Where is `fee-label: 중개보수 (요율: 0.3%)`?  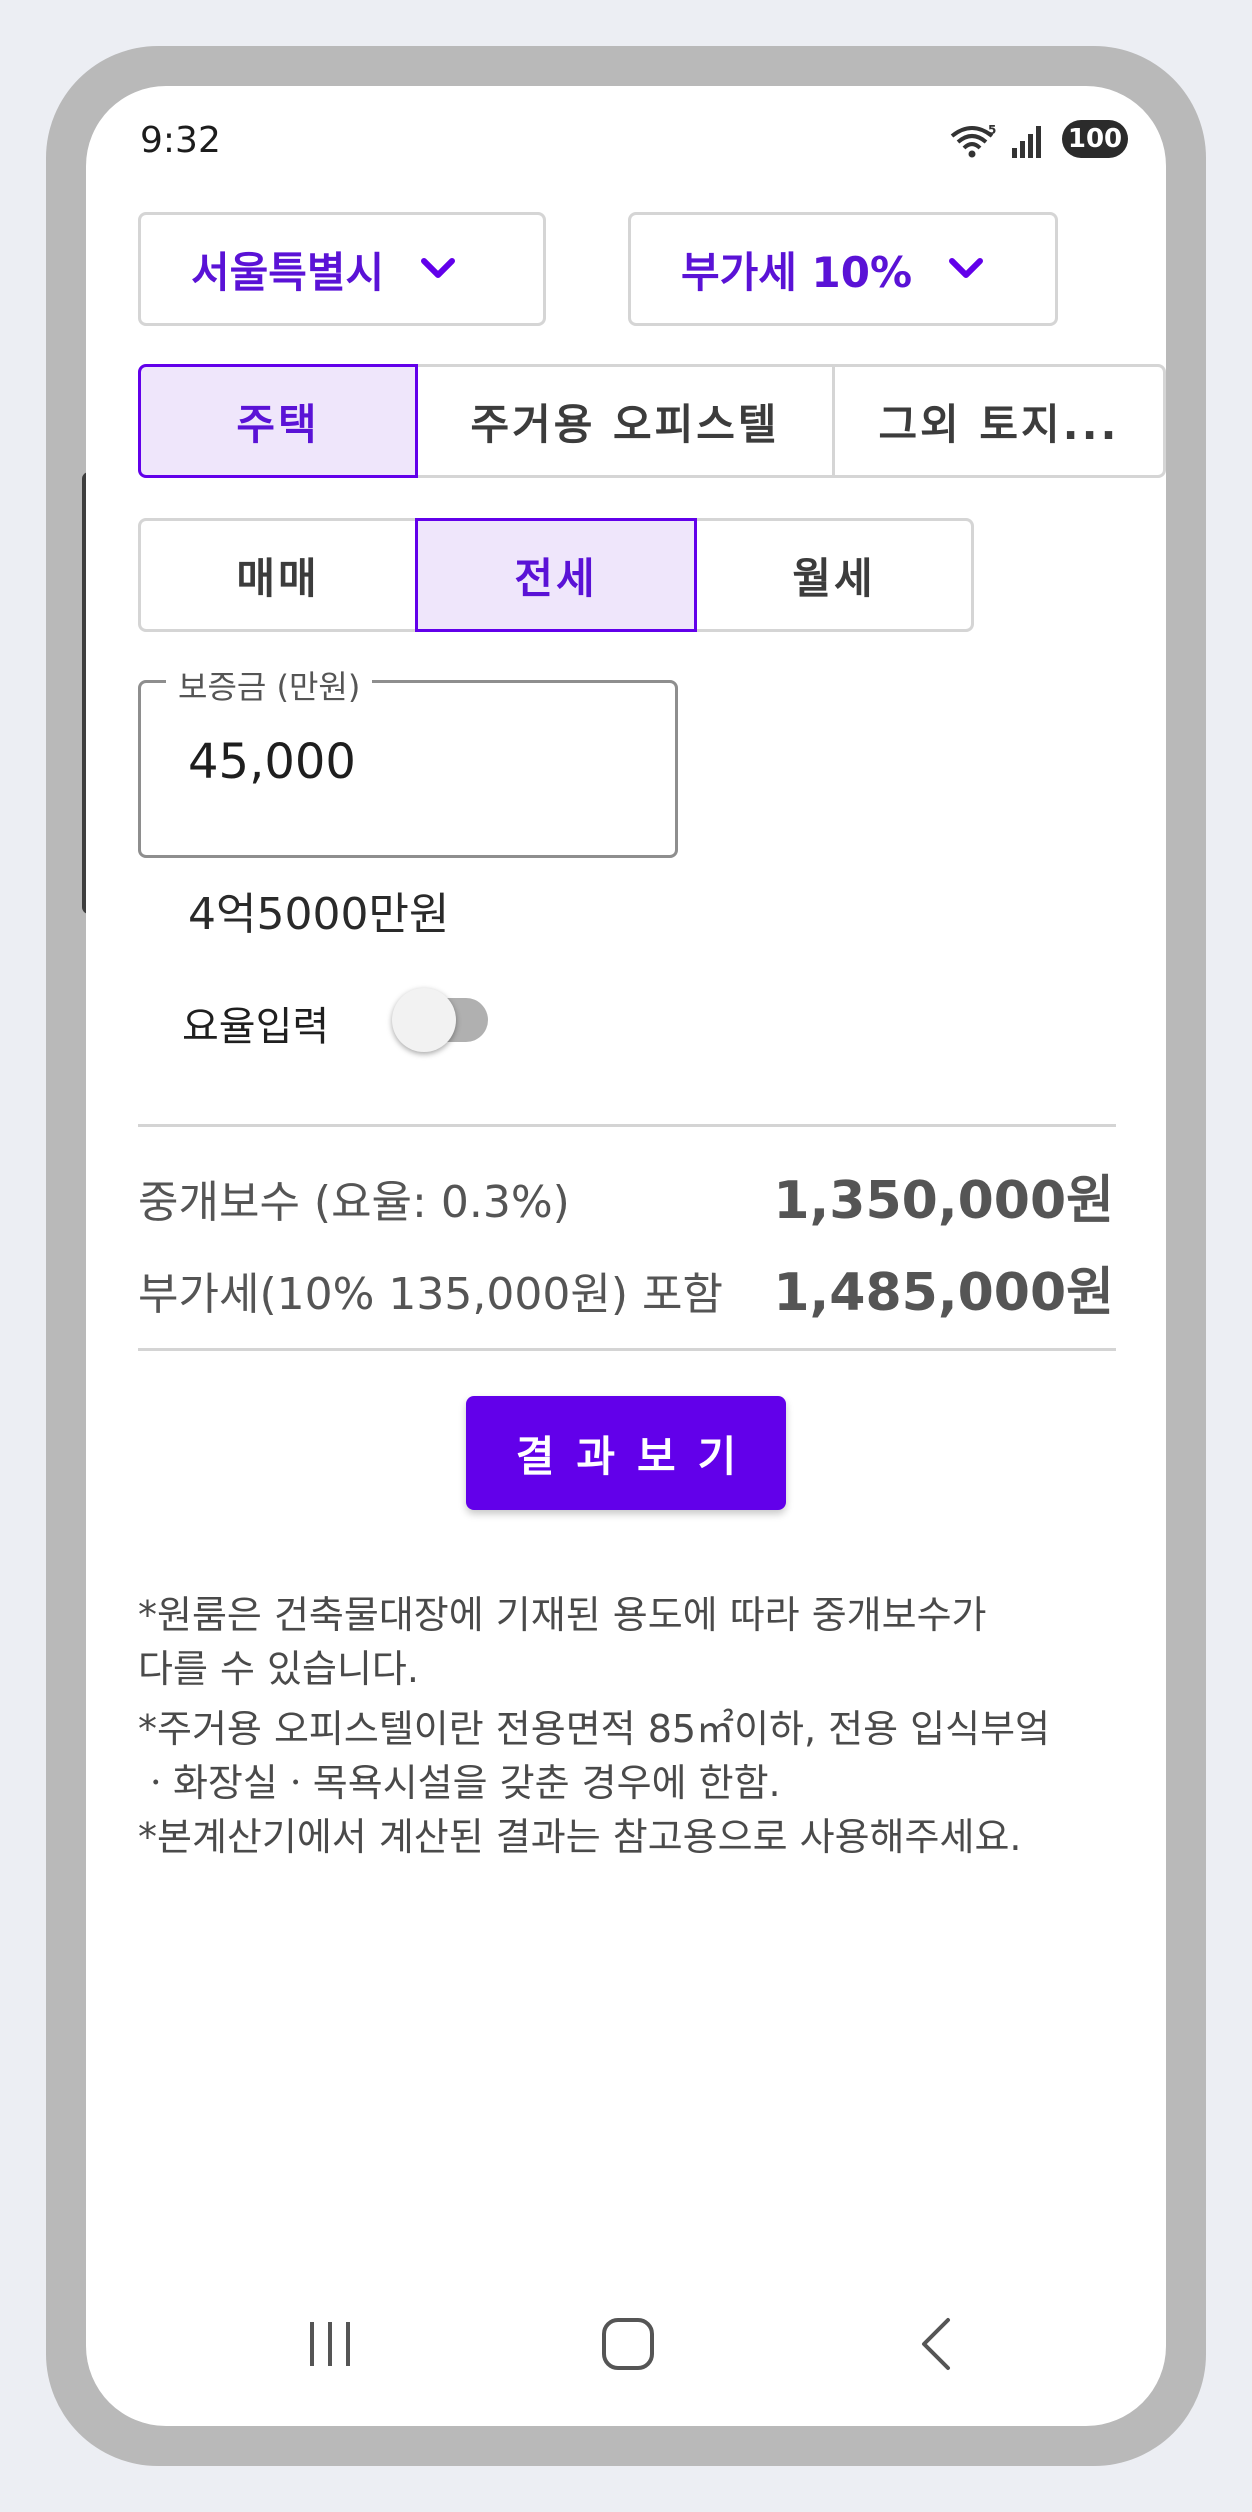
fee-label: 중개보수 (요율: 0.3%) is located at coordinates (354, 1202).